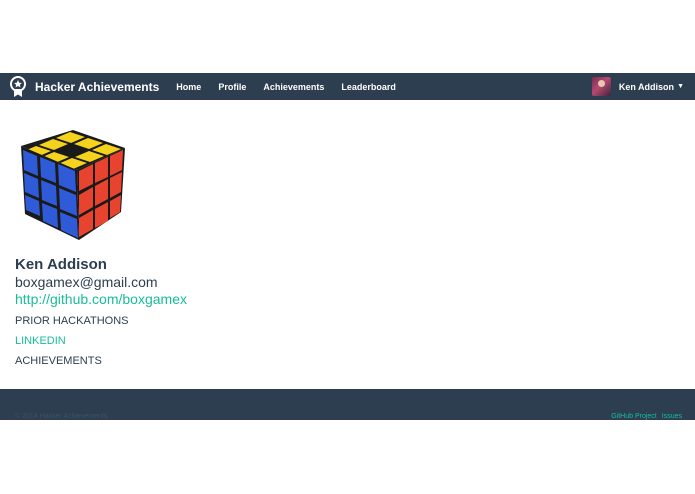 Image resolution: width=695 pixels, height=494 pixels. Describe the element at coordinates (634, 416) in the screenshot. I see `footer-link-github-project: GitHub Project` at that location.